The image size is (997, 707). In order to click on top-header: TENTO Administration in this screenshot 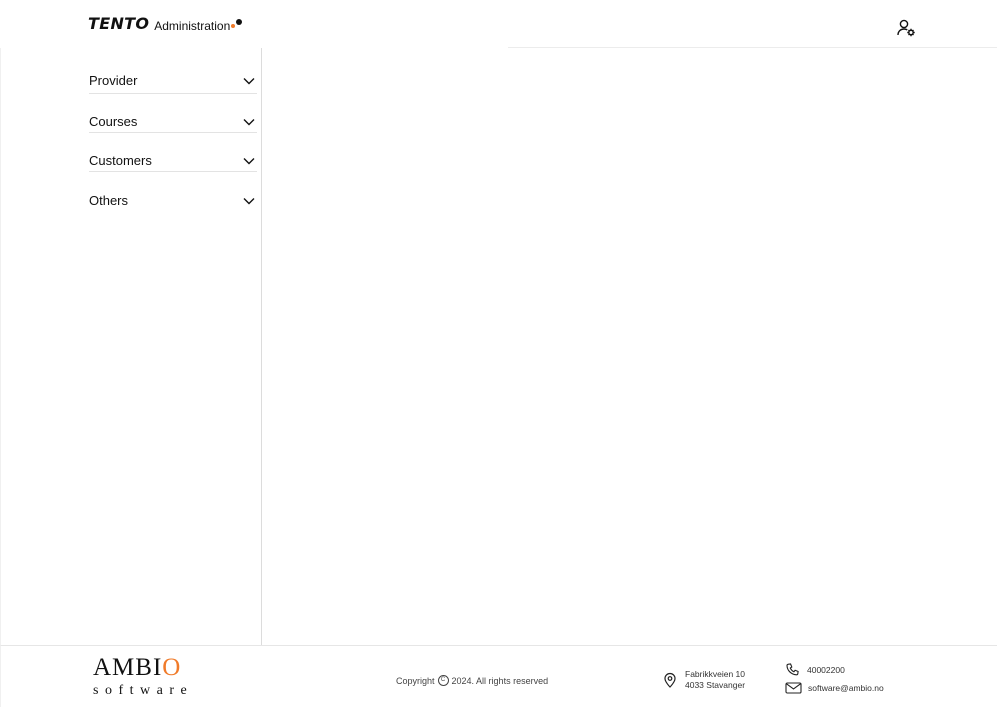, I will do `click(498, 24)`.